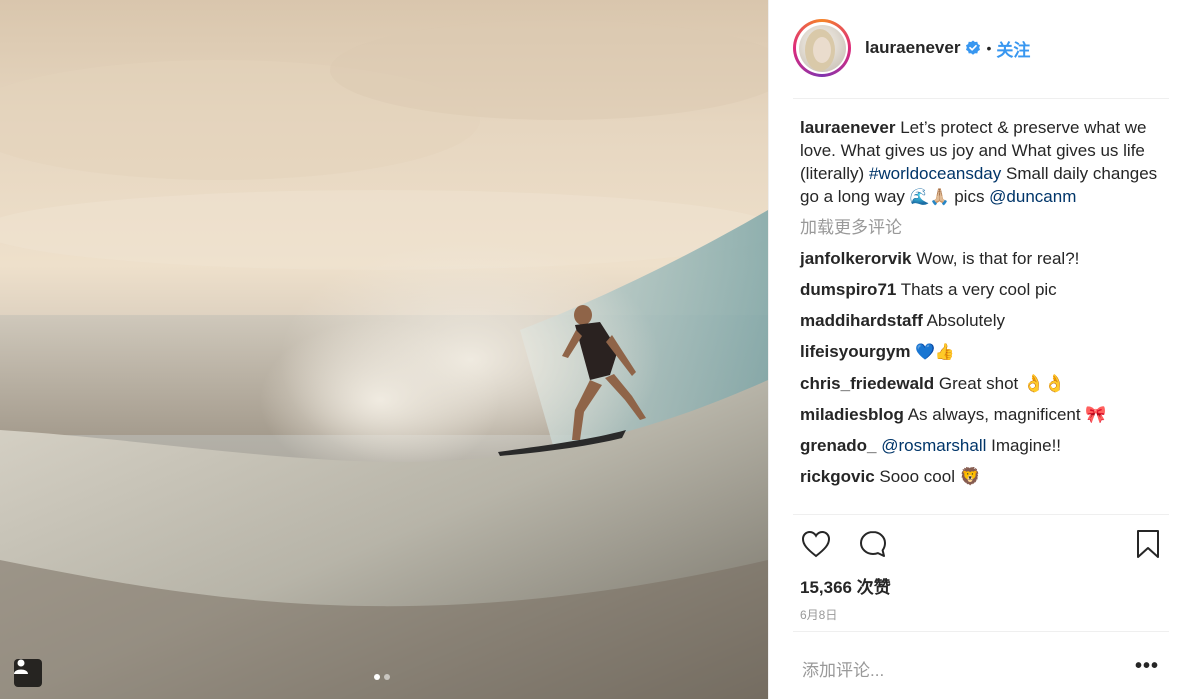 The image size is (1200, 699). I want to click on avatar, so click(822, 48).